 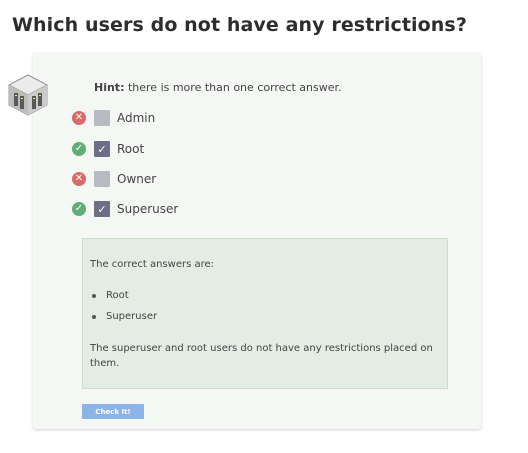 What do you see at coordinates (114, 179) in the screenshot?
I see `option-owner: ✕ Owner` at bounding box center [114, 179].